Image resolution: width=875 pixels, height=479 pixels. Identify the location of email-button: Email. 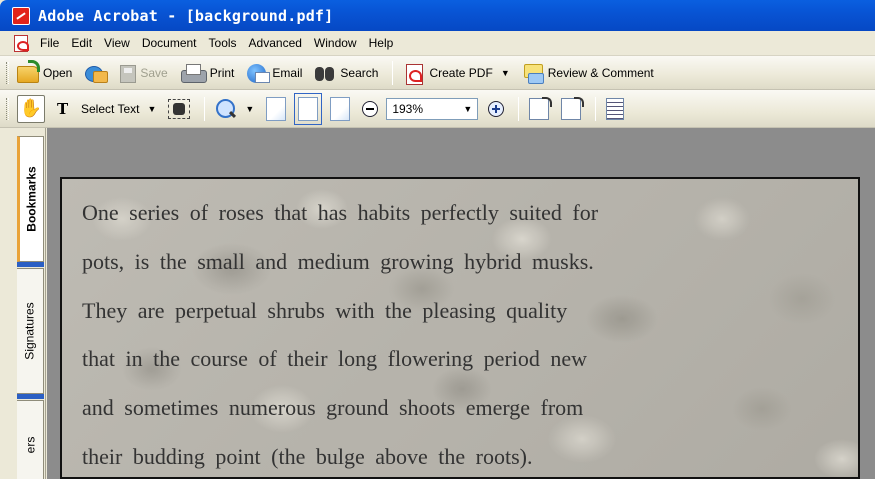
(274, 73).